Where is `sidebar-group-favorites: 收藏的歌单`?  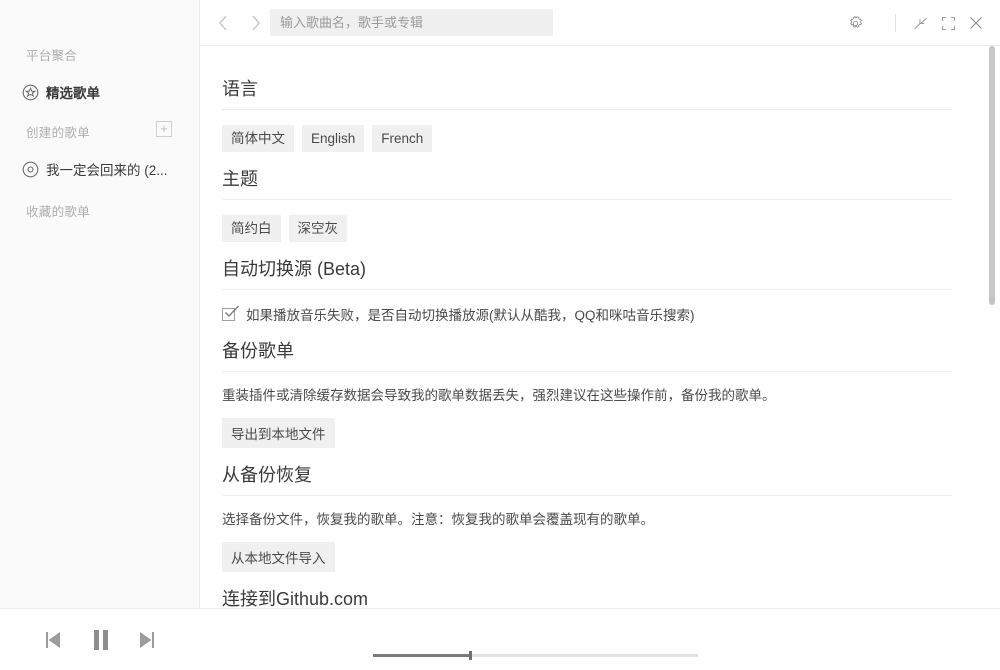
sidebar-group-favorites: 收藏的歌单 is located at coordinates (99, 202).